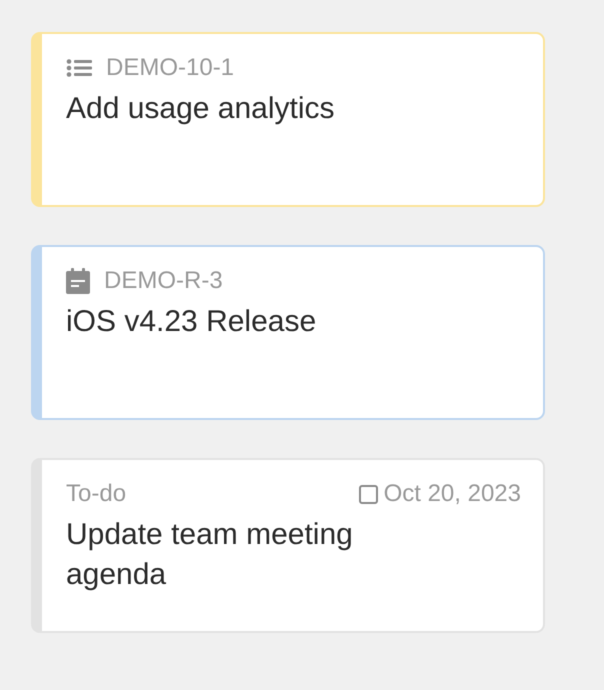 The height and width of the screenshot is (690, 604). I want to click on card-title: iOS v4.23 Release, so click(192, 322).